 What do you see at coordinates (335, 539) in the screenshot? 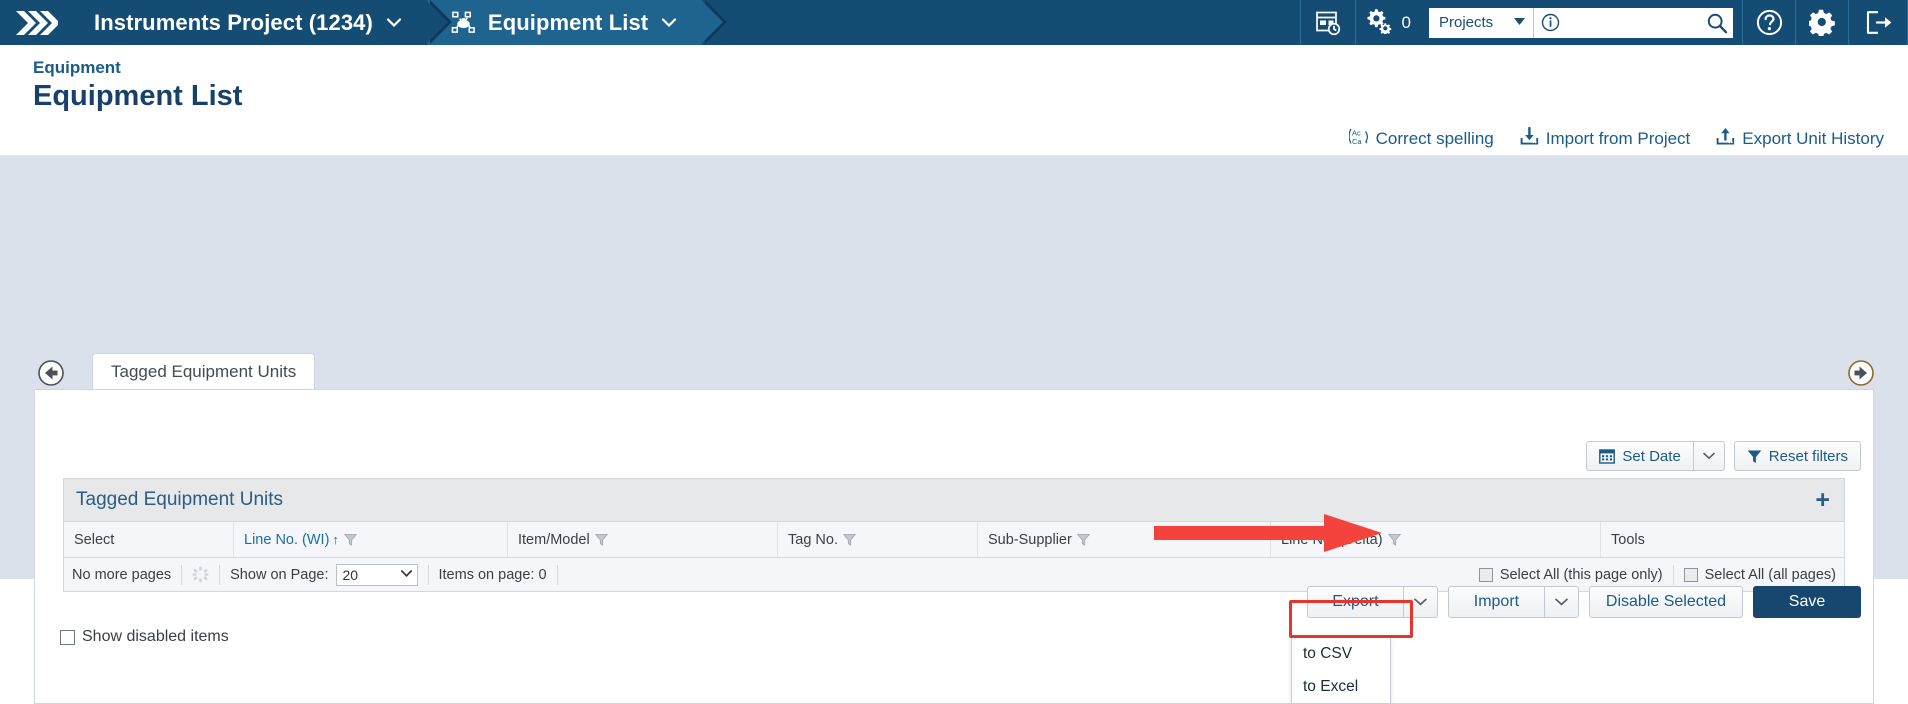
I see `sort-ascending-icon: ↑` at bounding box center [335, 539].